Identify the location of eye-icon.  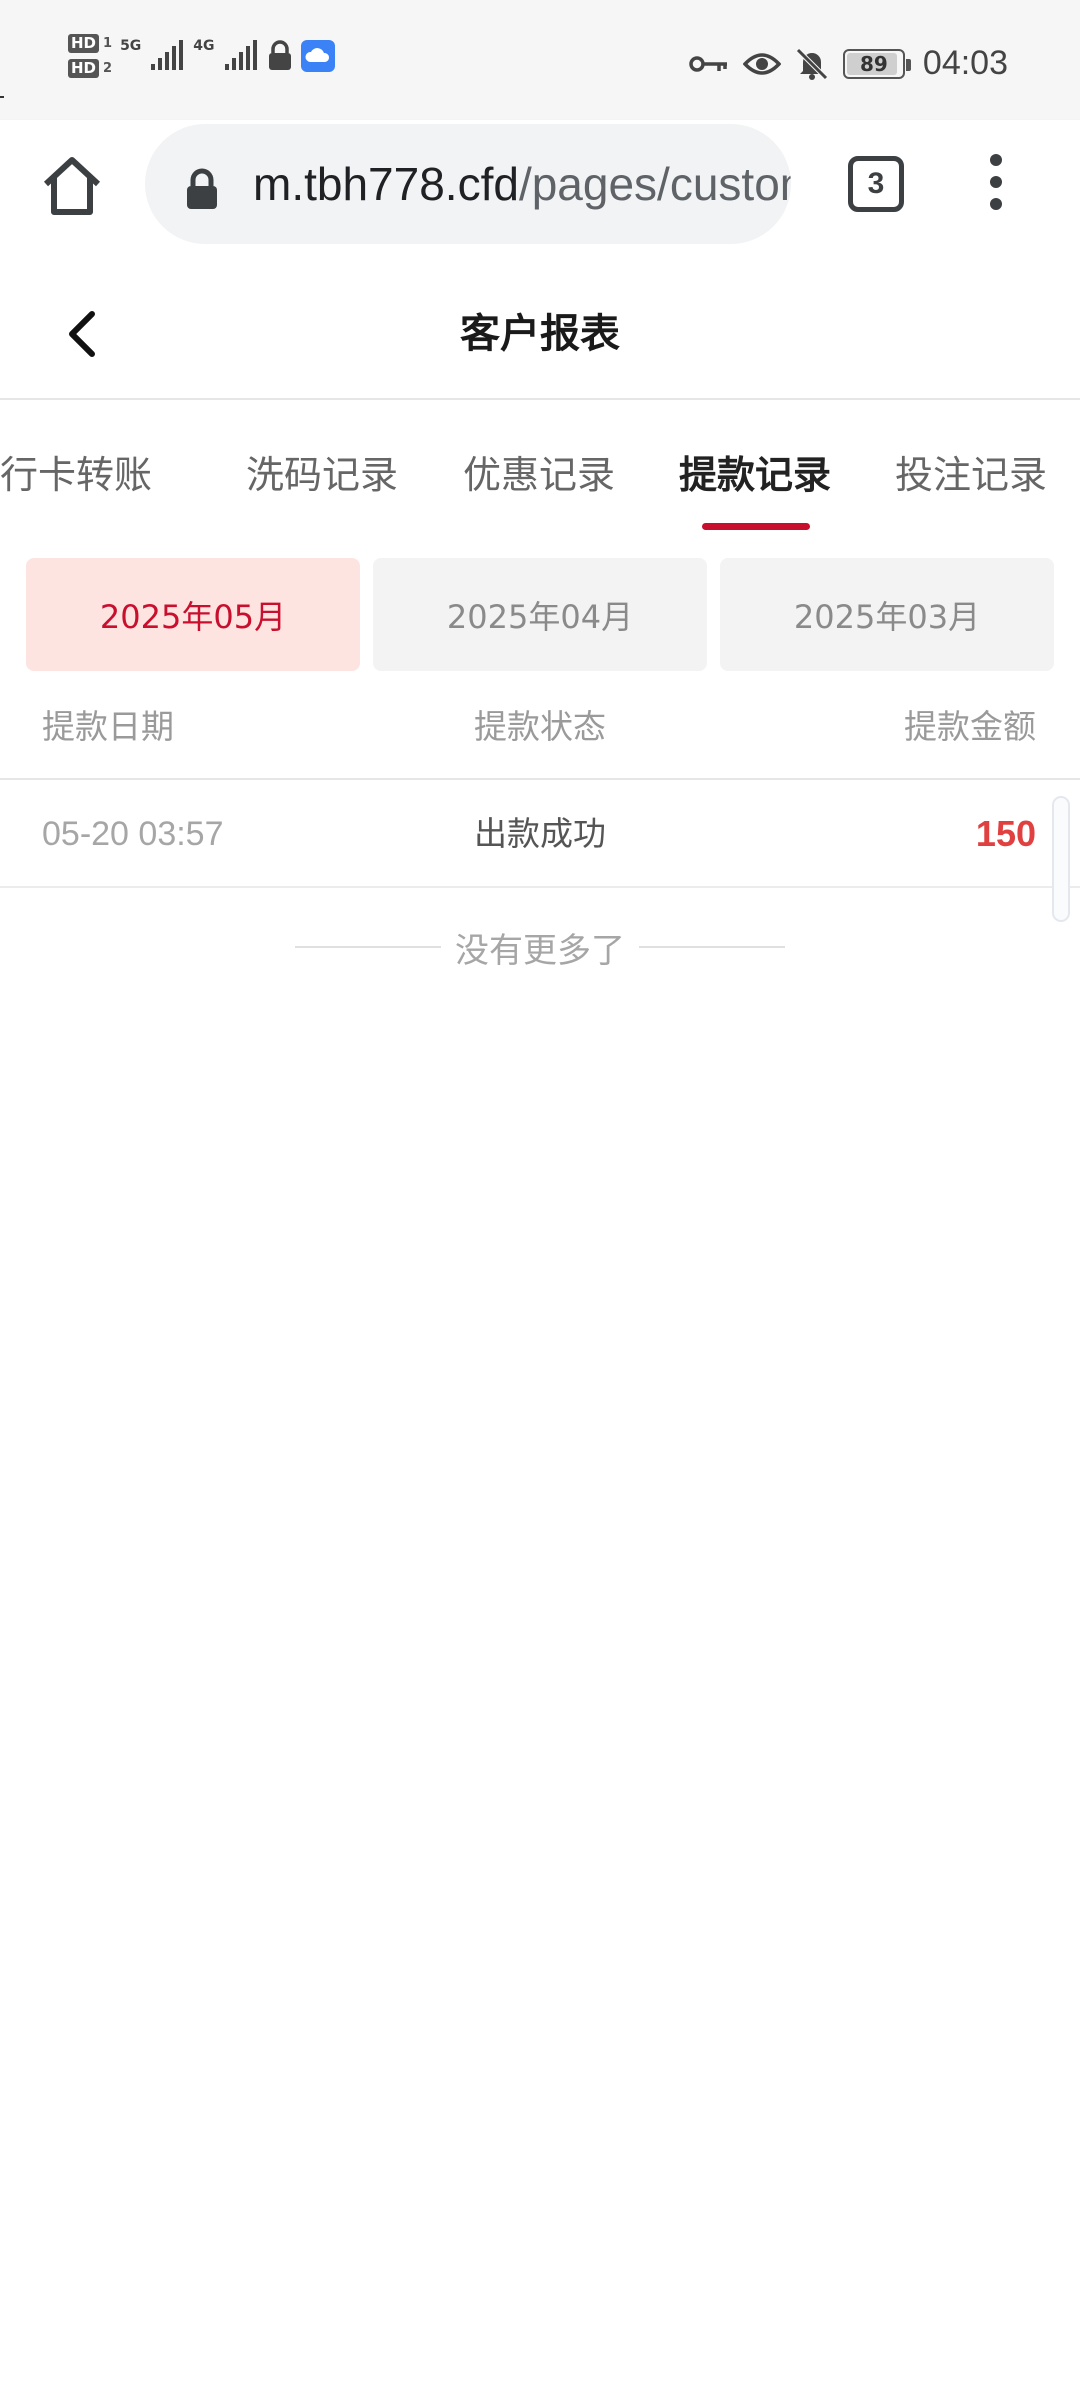
(761, 64).